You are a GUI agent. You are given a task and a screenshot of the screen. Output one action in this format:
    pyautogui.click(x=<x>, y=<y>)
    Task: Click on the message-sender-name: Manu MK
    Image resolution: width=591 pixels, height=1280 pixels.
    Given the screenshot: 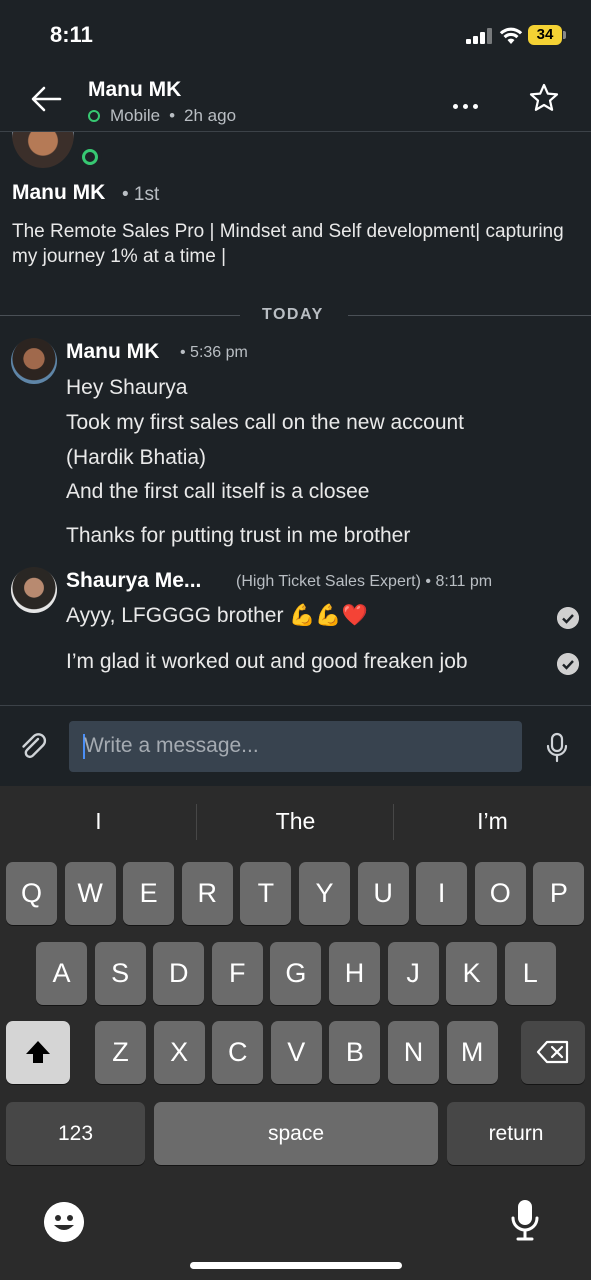 What is the action you would take?
    pyautogui.click(x=112, y=352)
    